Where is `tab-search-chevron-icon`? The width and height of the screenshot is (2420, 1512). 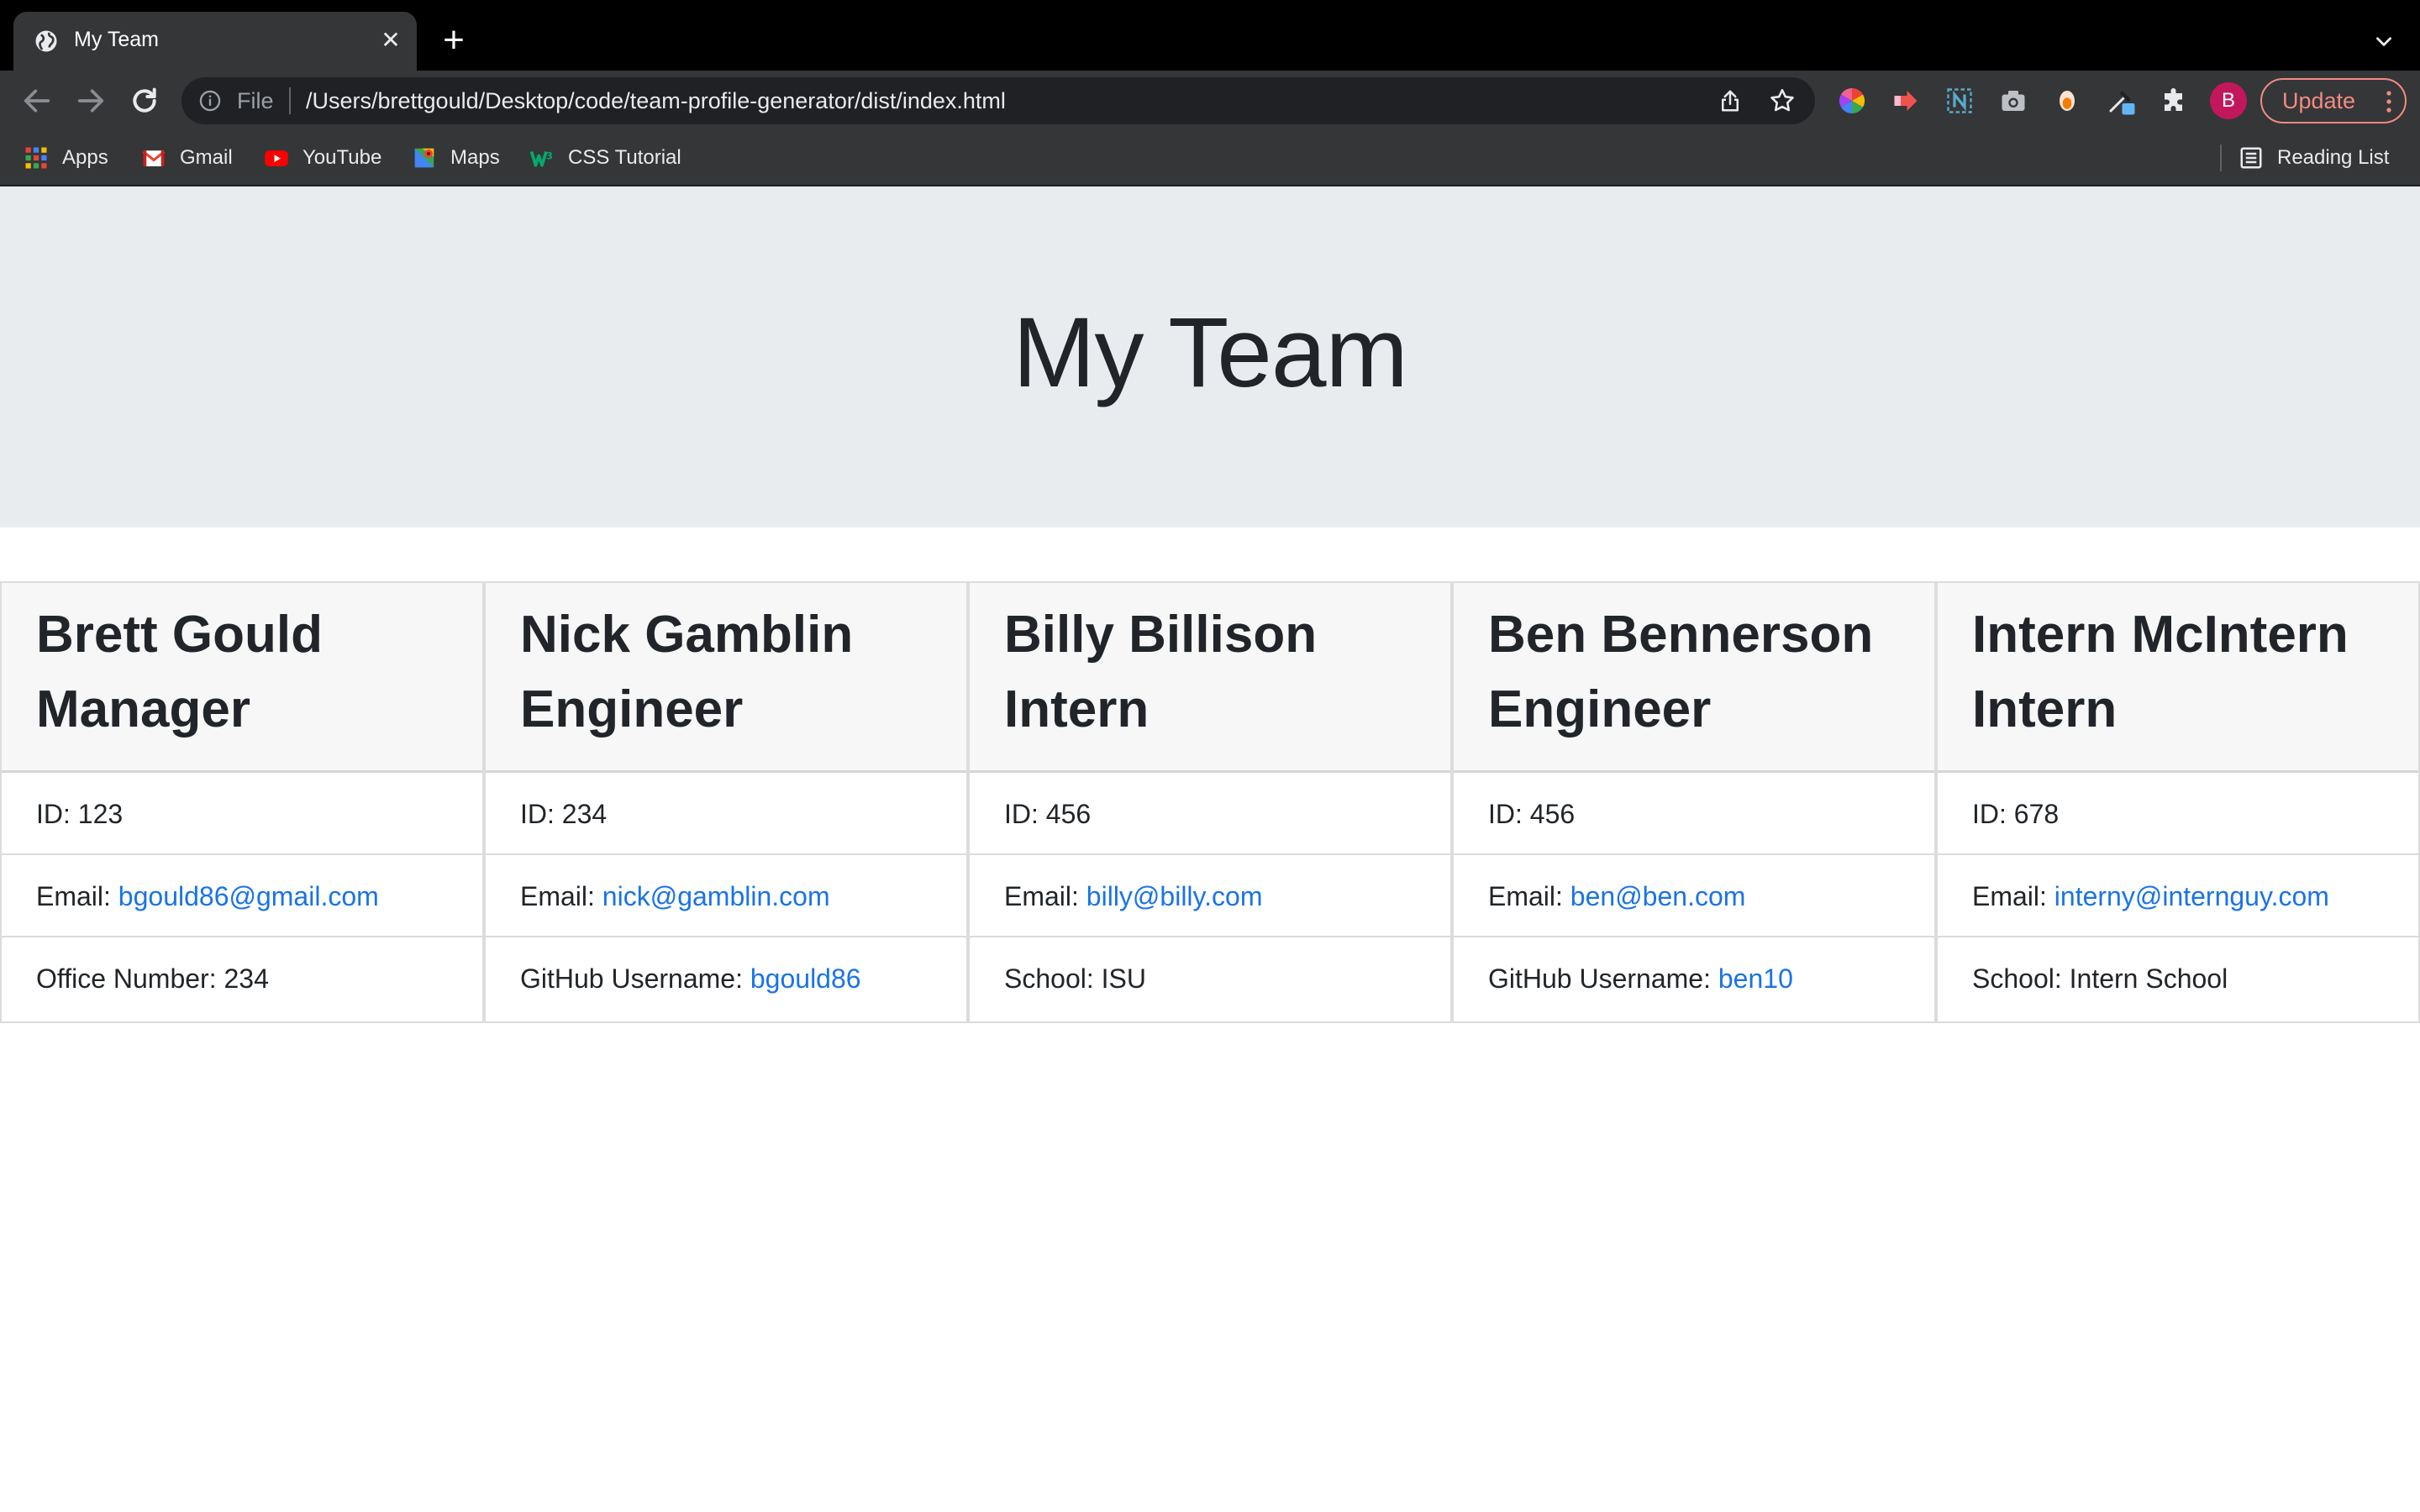 tab-search-chevron-icon is located at coordinates (2384, 41).